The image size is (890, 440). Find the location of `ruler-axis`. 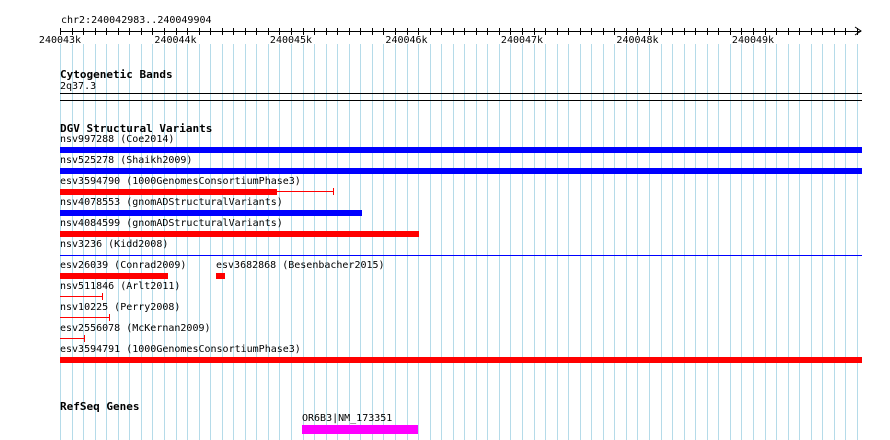

ruler-axis is located at coordinates (460, 31).